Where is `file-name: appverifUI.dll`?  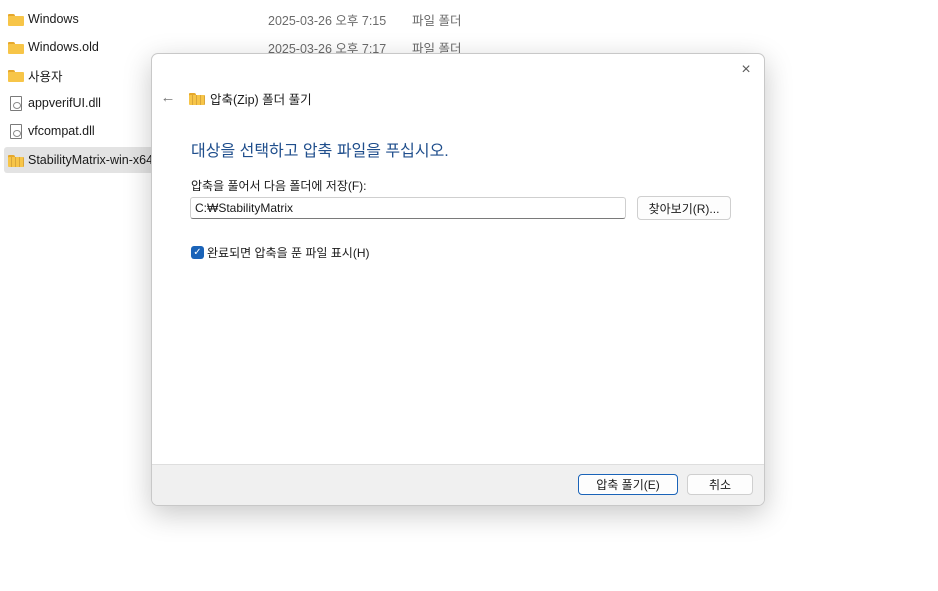 file-name: appverifUI.dll is located at coordinates (64, 103).